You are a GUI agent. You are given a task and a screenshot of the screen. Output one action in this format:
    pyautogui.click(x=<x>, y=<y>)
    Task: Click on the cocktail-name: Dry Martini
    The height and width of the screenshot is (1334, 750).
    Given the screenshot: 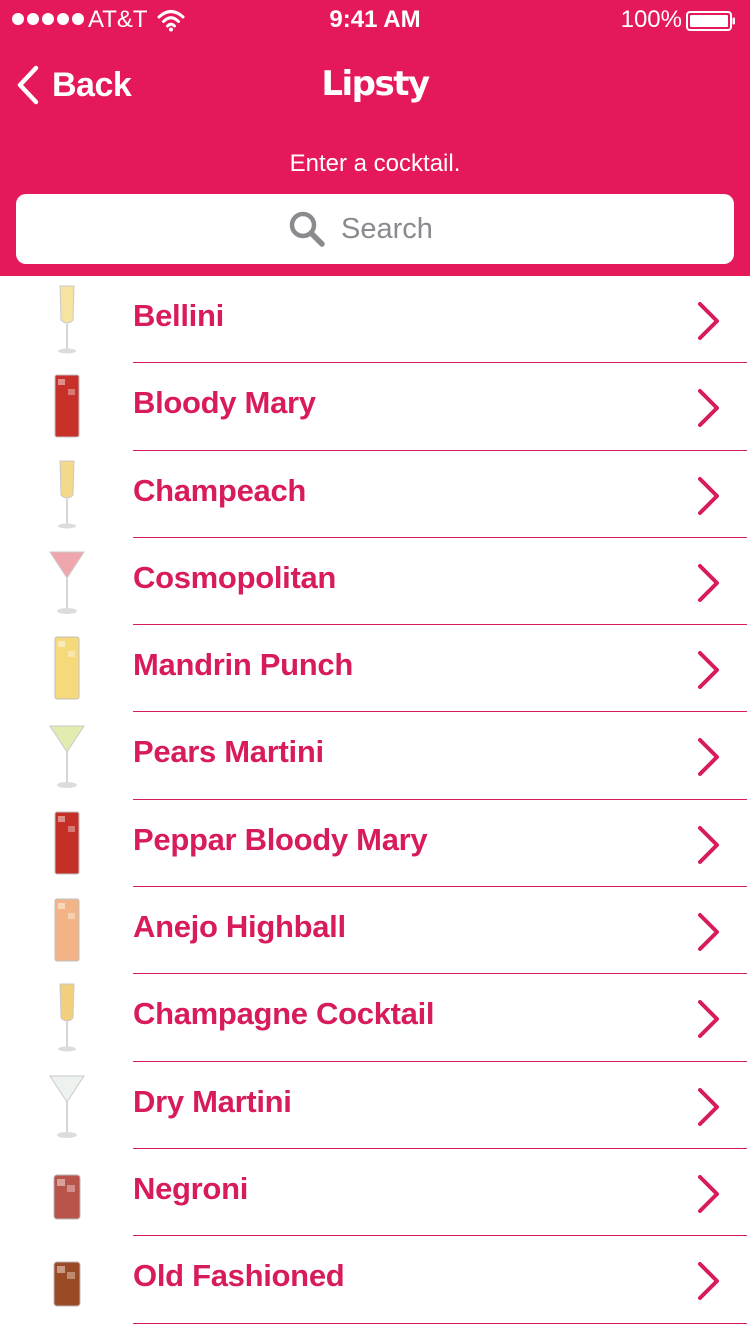 What is the action you would take?
    pyautogui.click(x=212, y=1101)
    